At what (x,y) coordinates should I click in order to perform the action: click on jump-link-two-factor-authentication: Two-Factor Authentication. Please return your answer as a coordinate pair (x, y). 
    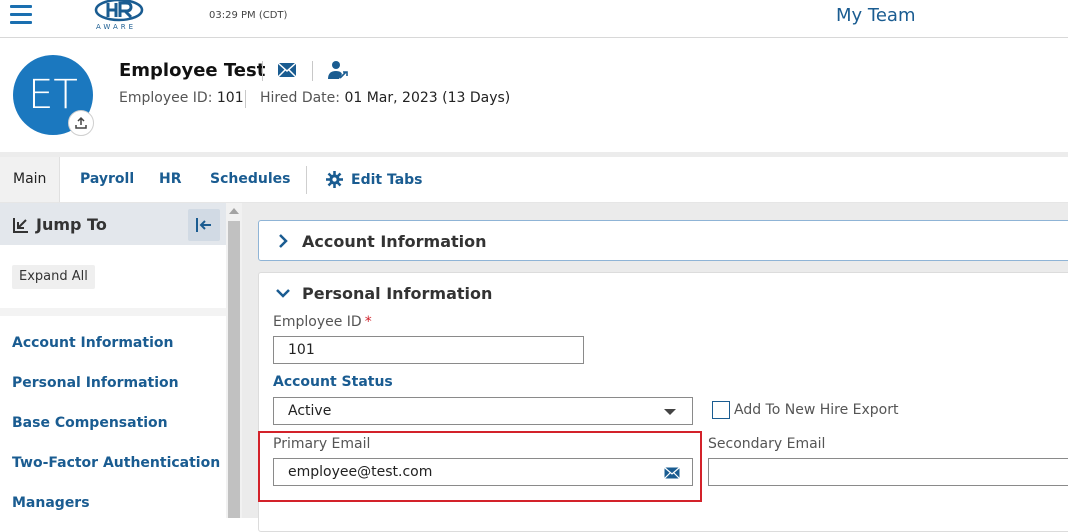
    Looking at the image, I should click on (116, 463).